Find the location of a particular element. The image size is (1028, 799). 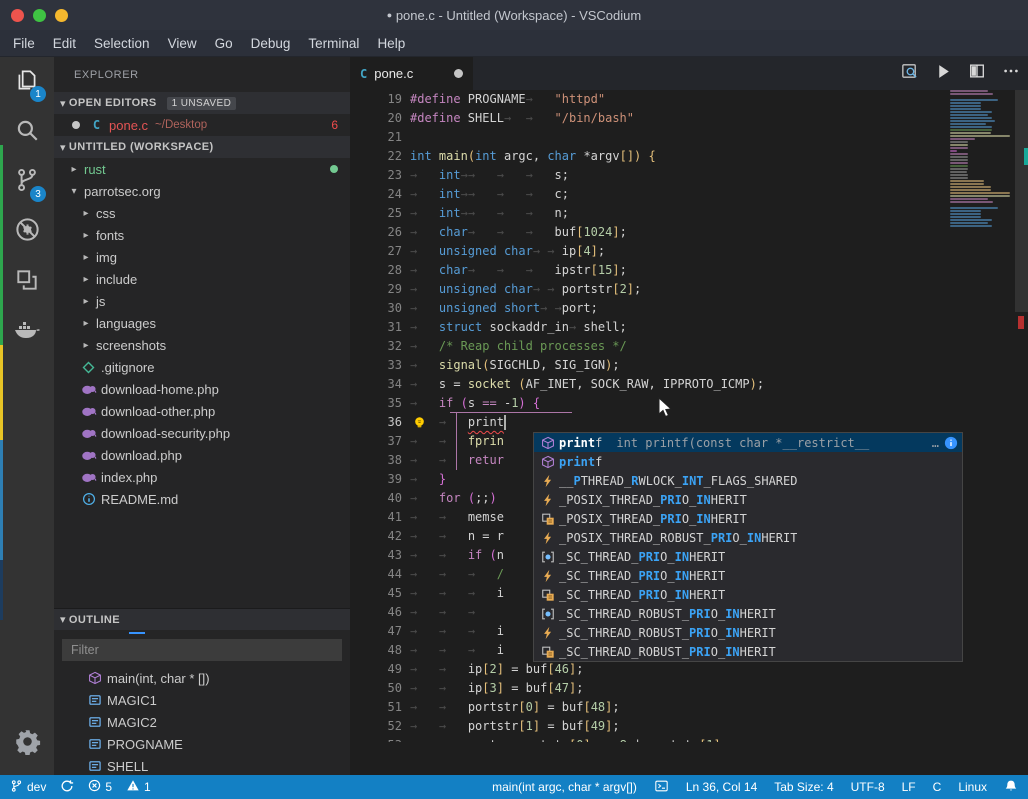

tree-item-gitignore: .gitignore is located at coordinates (202, 367).